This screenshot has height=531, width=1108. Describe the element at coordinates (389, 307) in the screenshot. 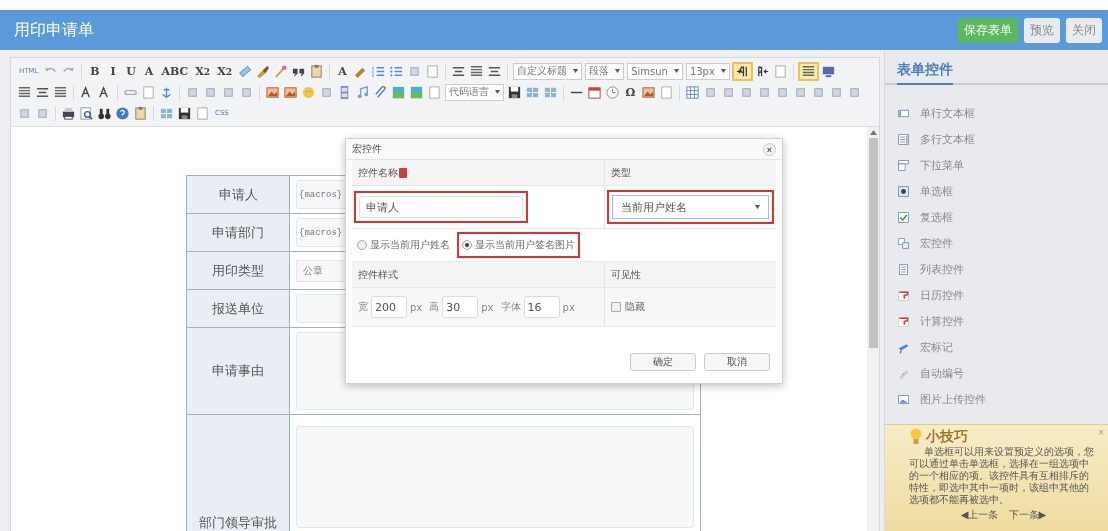

I see `size-field: 200` at that location.